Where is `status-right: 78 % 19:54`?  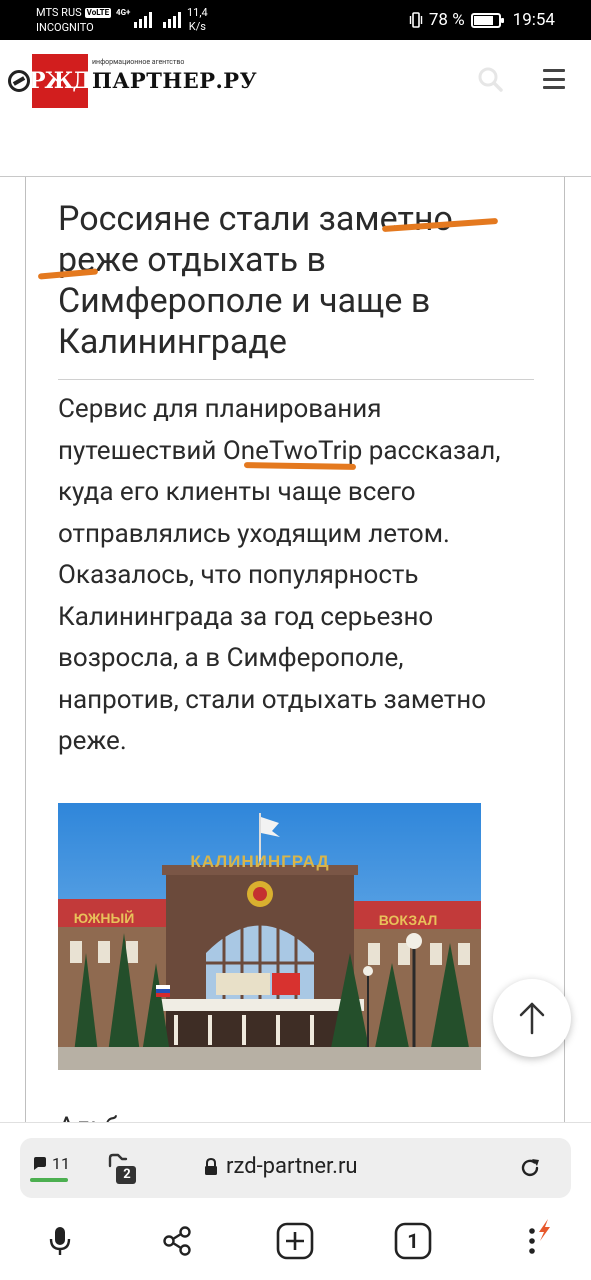 status-right: 78 % 19:54 is located at coordinates (482, 20).